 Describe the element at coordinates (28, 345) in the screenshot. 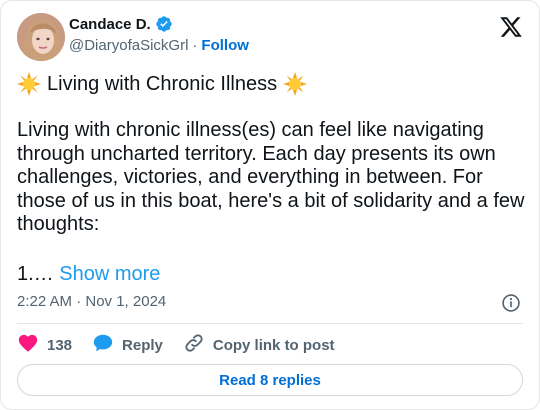

I see `heart-icon` at that location.